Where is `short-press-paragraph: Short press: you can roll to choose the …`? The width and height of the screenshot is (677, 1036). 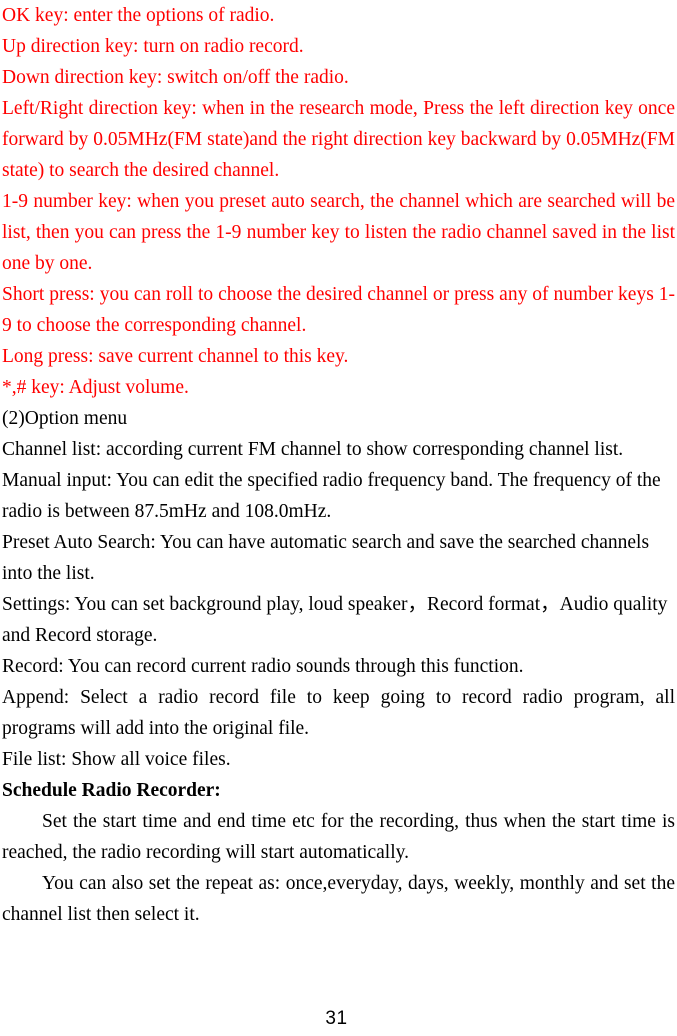 short-press-paragraph: Short press: you can roll to choose the … is located at coordinates (338, 310).